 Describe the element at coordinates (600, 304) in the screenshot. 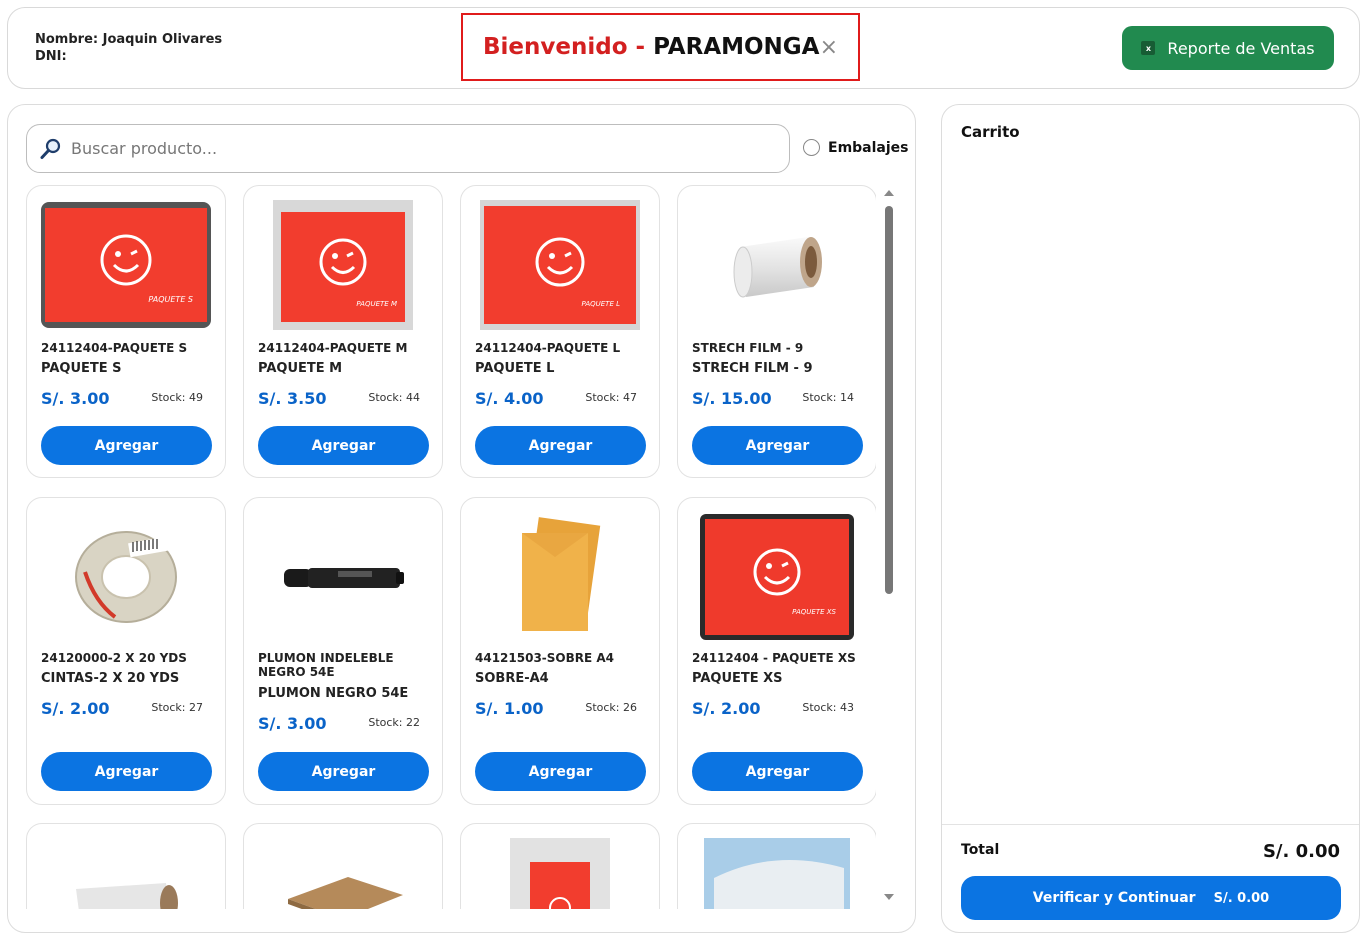

I see `product-tag: PAQUETE L` at that location.